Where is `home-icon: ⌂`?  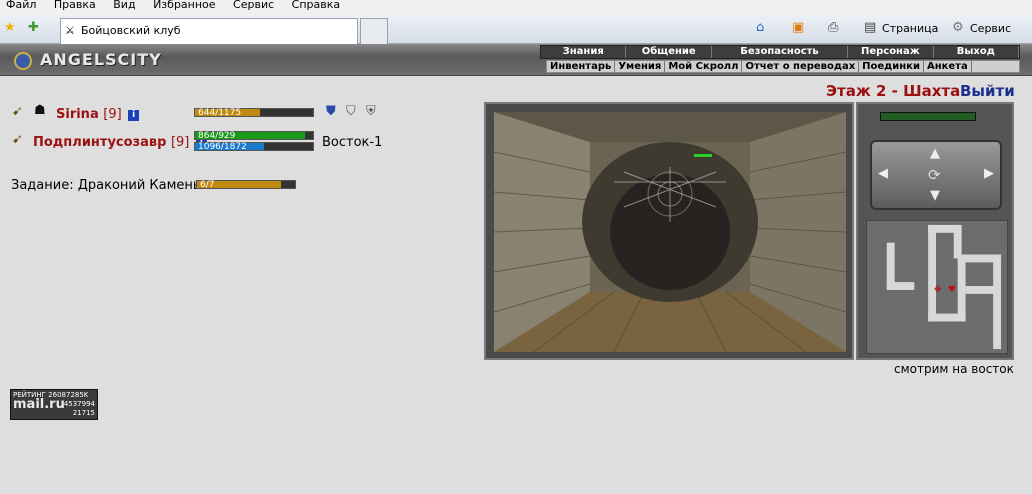 home-icon: ⌂ is located at coordinates (760, 27).